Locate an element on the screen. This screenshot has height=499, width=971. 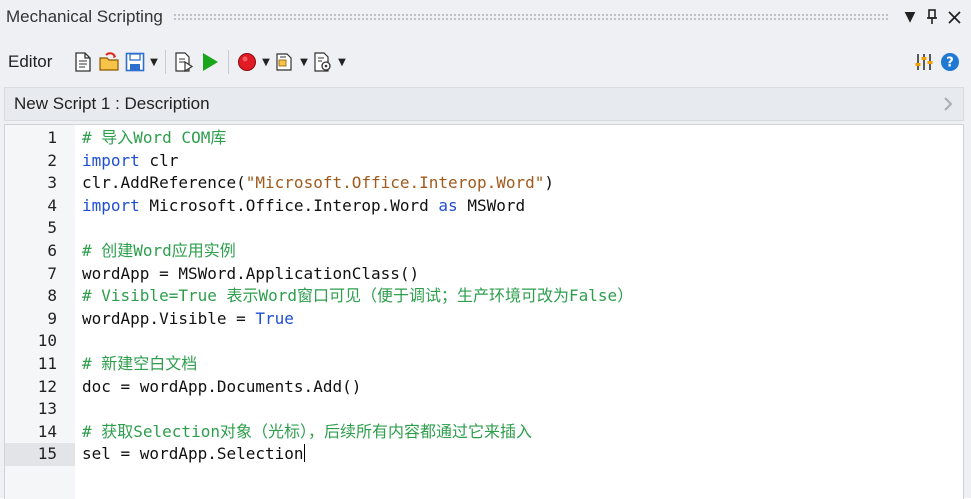
script-description-bar: New Script 1 : Description is located at coordinates (484, 104).